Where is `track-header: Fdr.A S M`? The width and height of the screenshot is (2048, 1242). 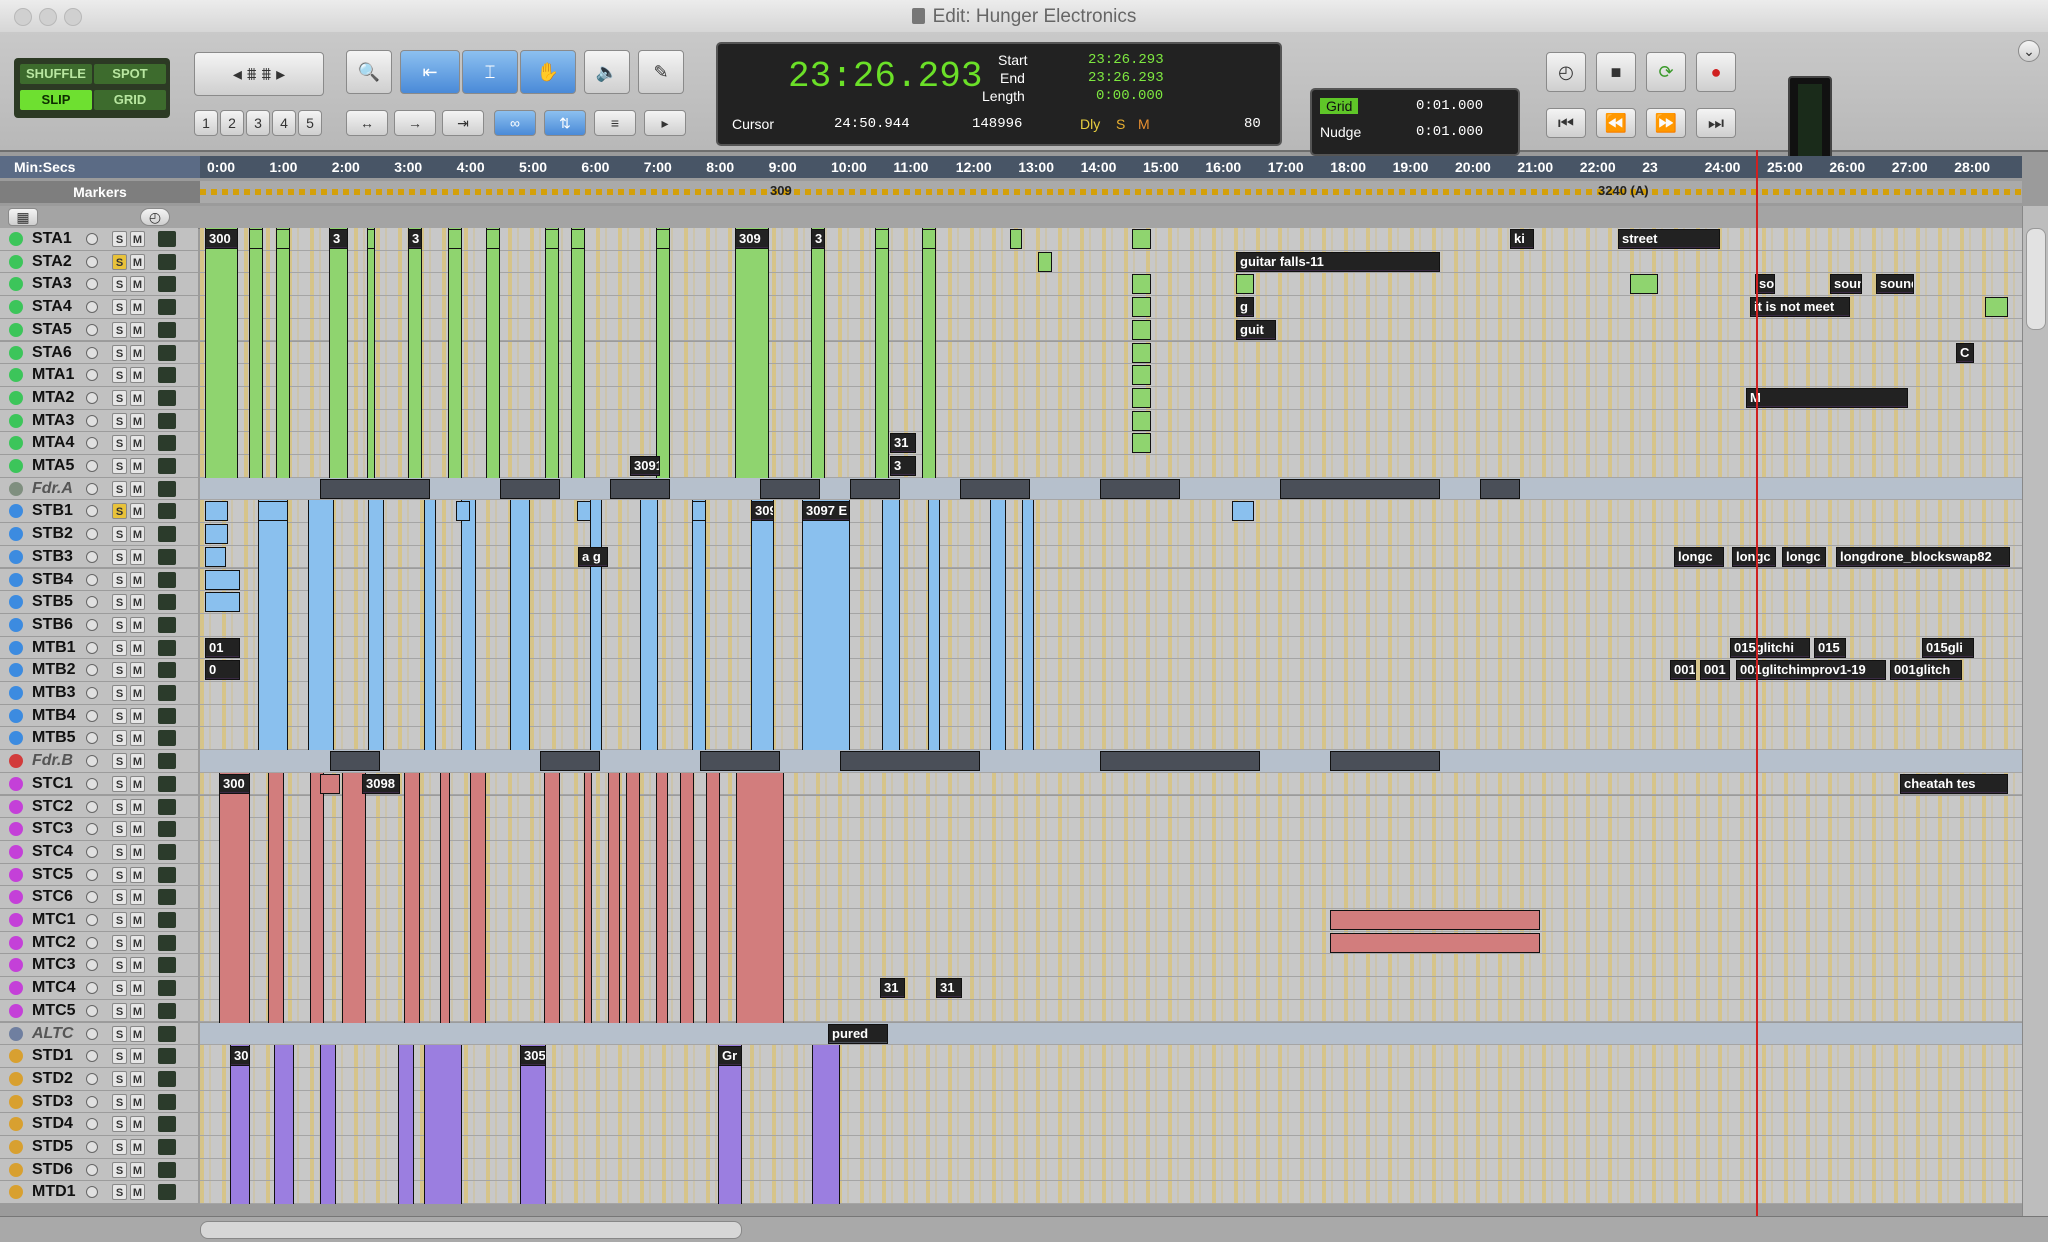
track-header: Fdr.A S M is located at coordinates (99, 489).